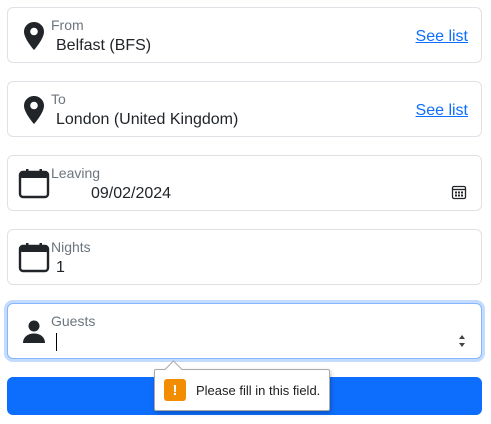 Image resolution: width=491 pixels, height=424 pixels. I want to click on to-field: To London (United Kingdom) See list, so click(244, 109).